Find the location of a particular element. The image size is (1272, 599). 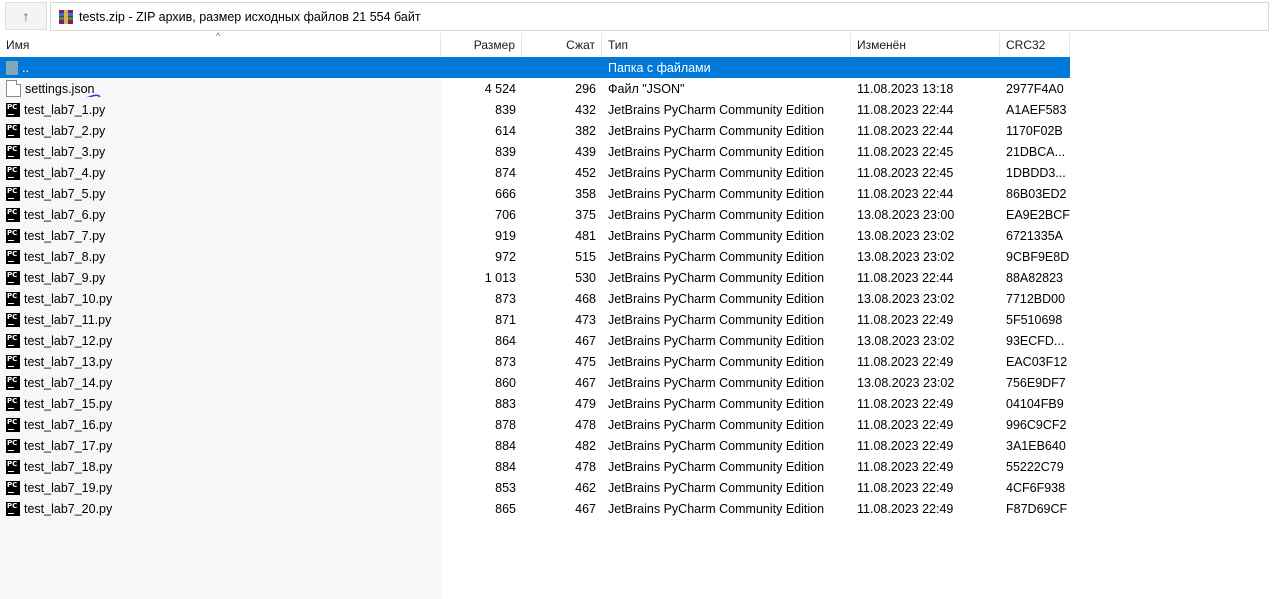

file-packed-size: 358 is located at coordinates (585, 193).